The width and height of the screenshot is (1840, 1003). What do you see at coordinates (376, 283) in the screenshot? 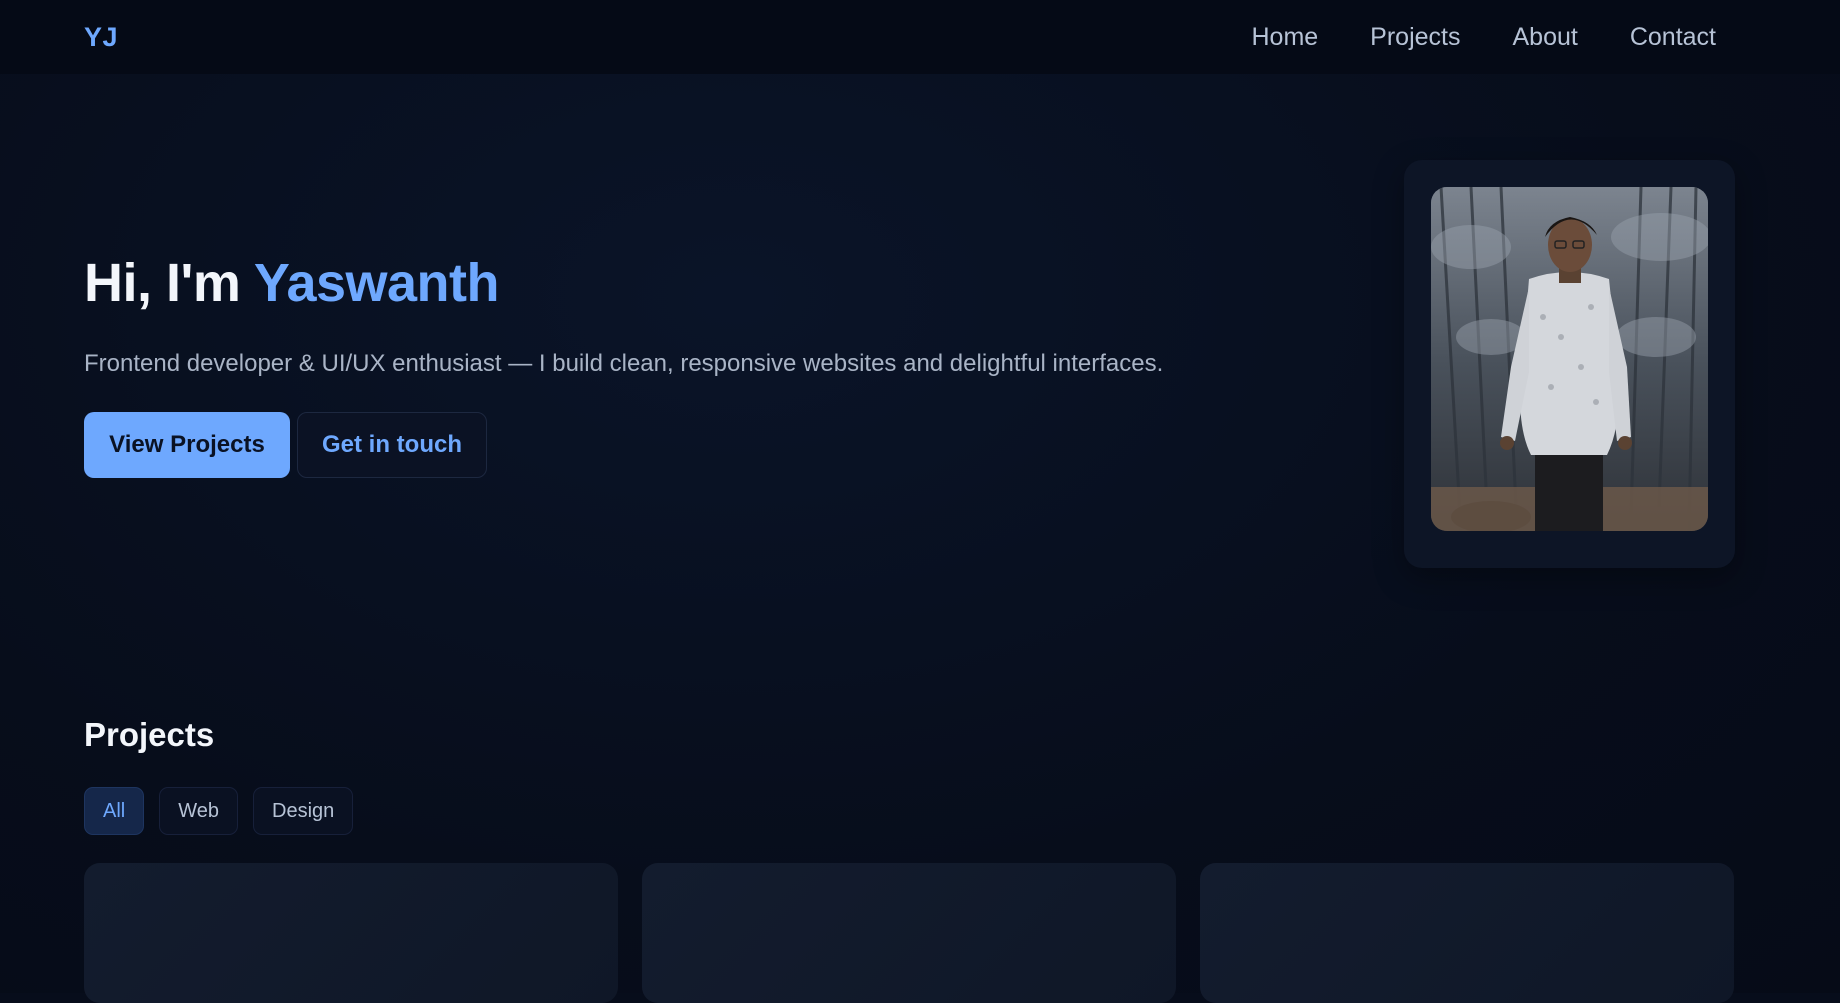
I see `hero-name: Yaswanth` at bounding box center [376, 283].